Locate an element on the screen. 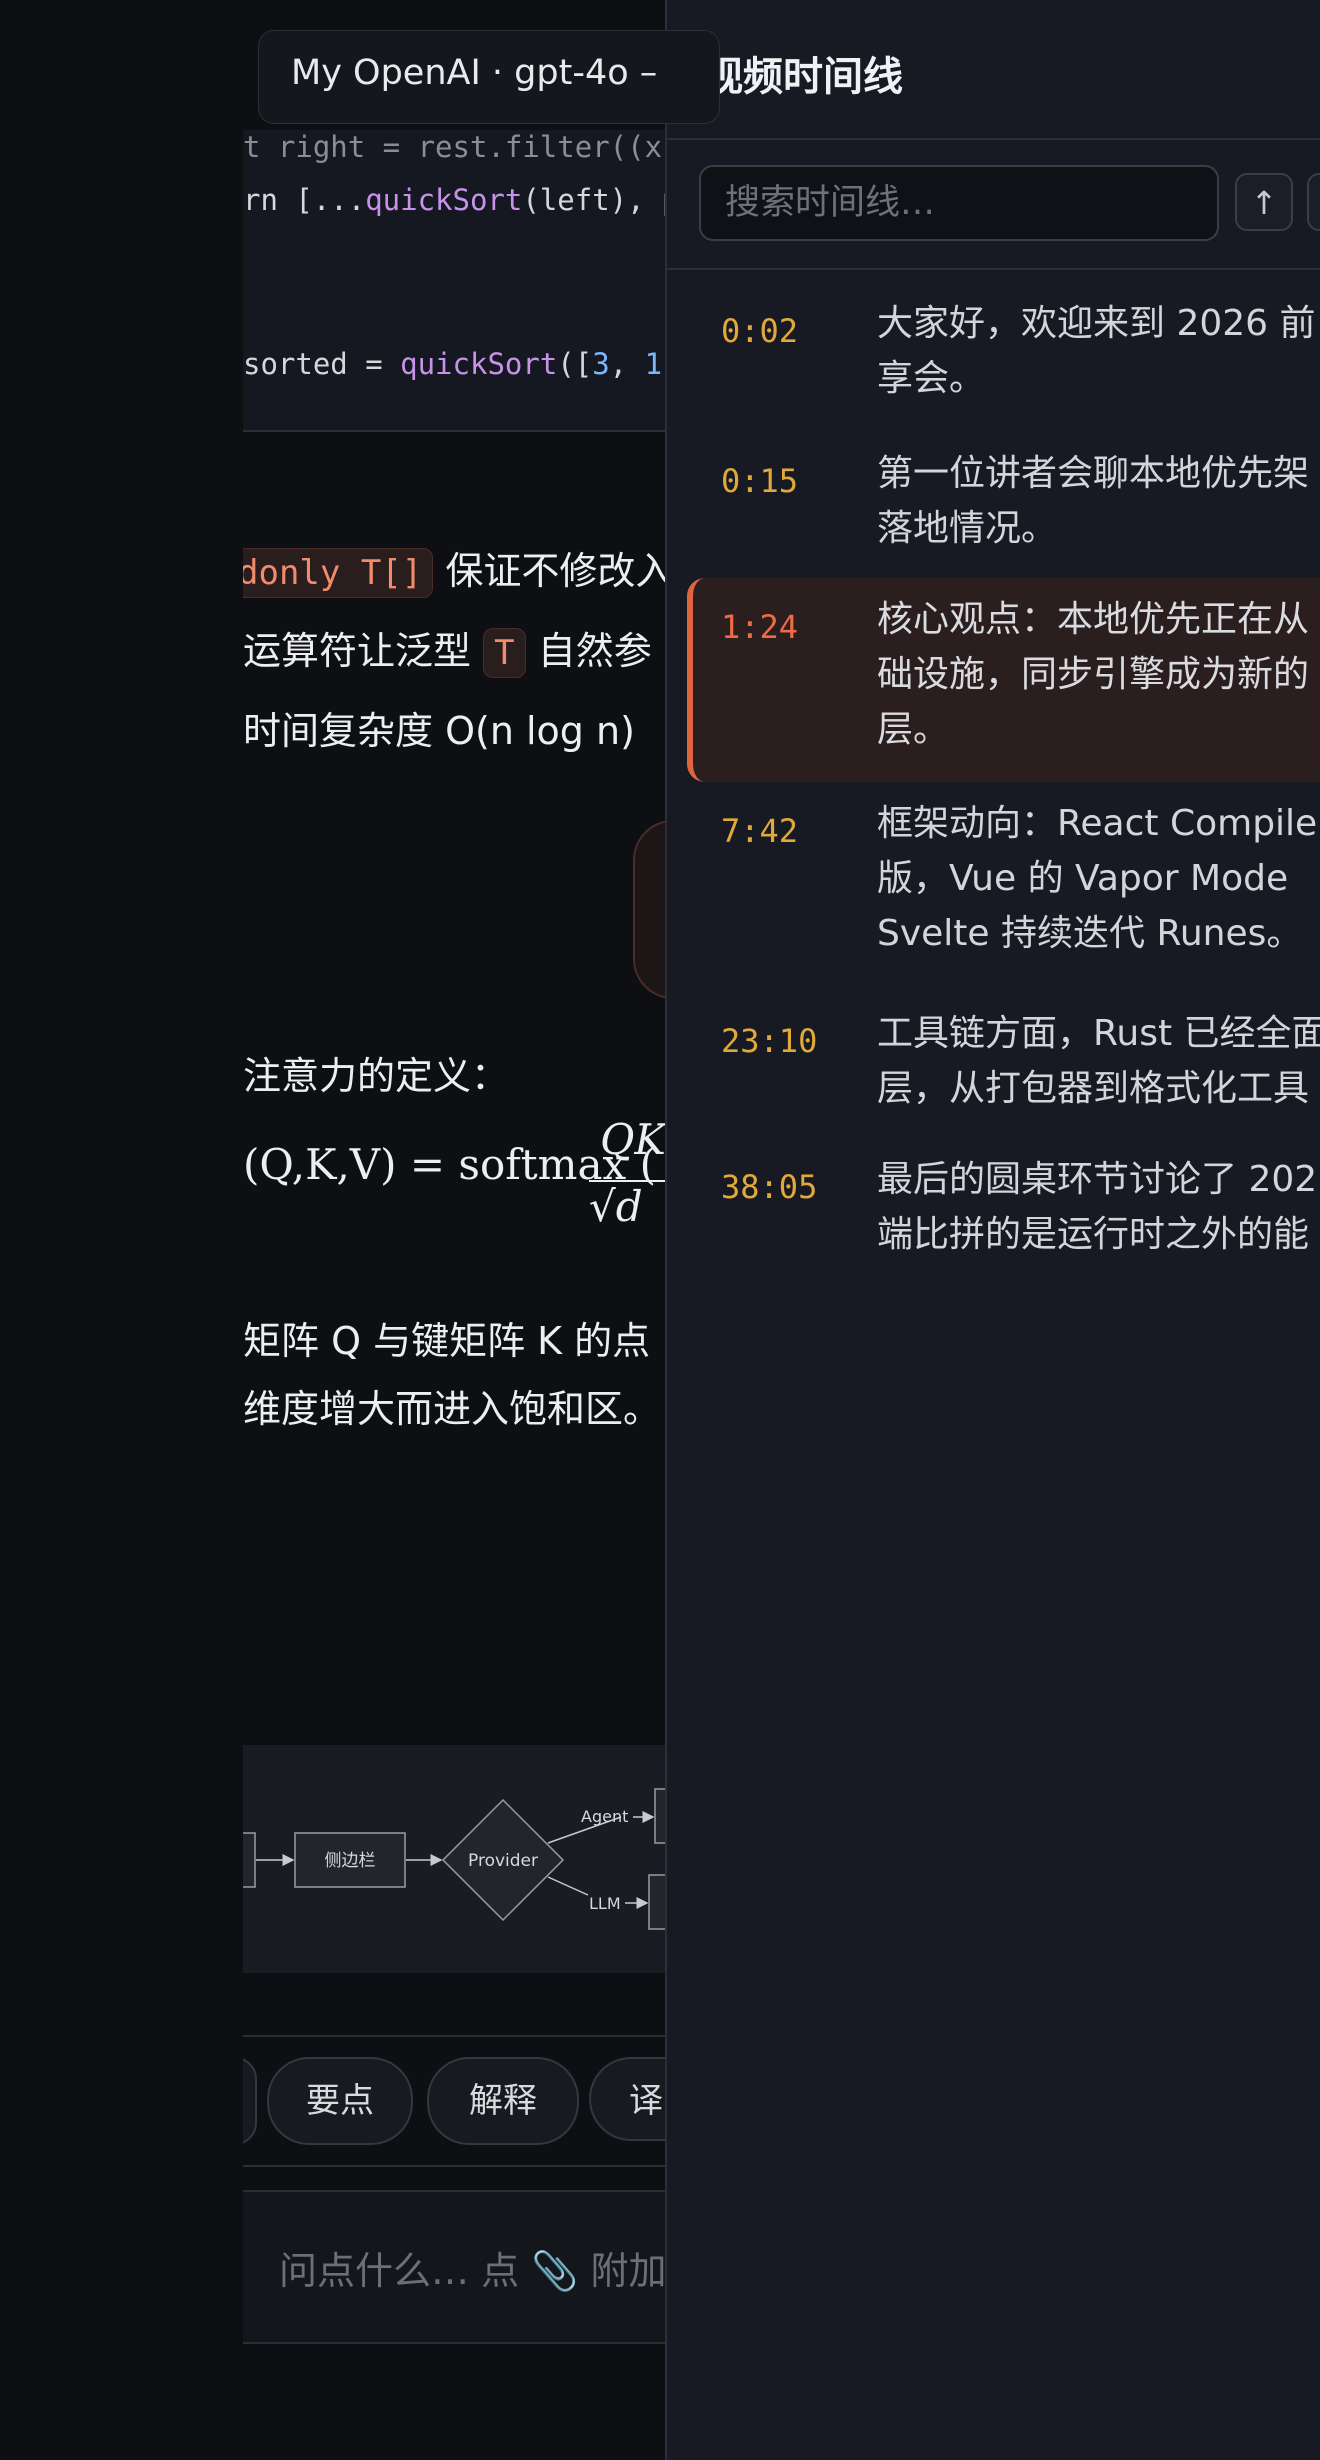 The image size is (1320, 2460). timeline-entry: 38:05 最后的圆桌环节讨论了 202 端比拼的是运行时之外的能 is located at coordinates (1003, 1217).